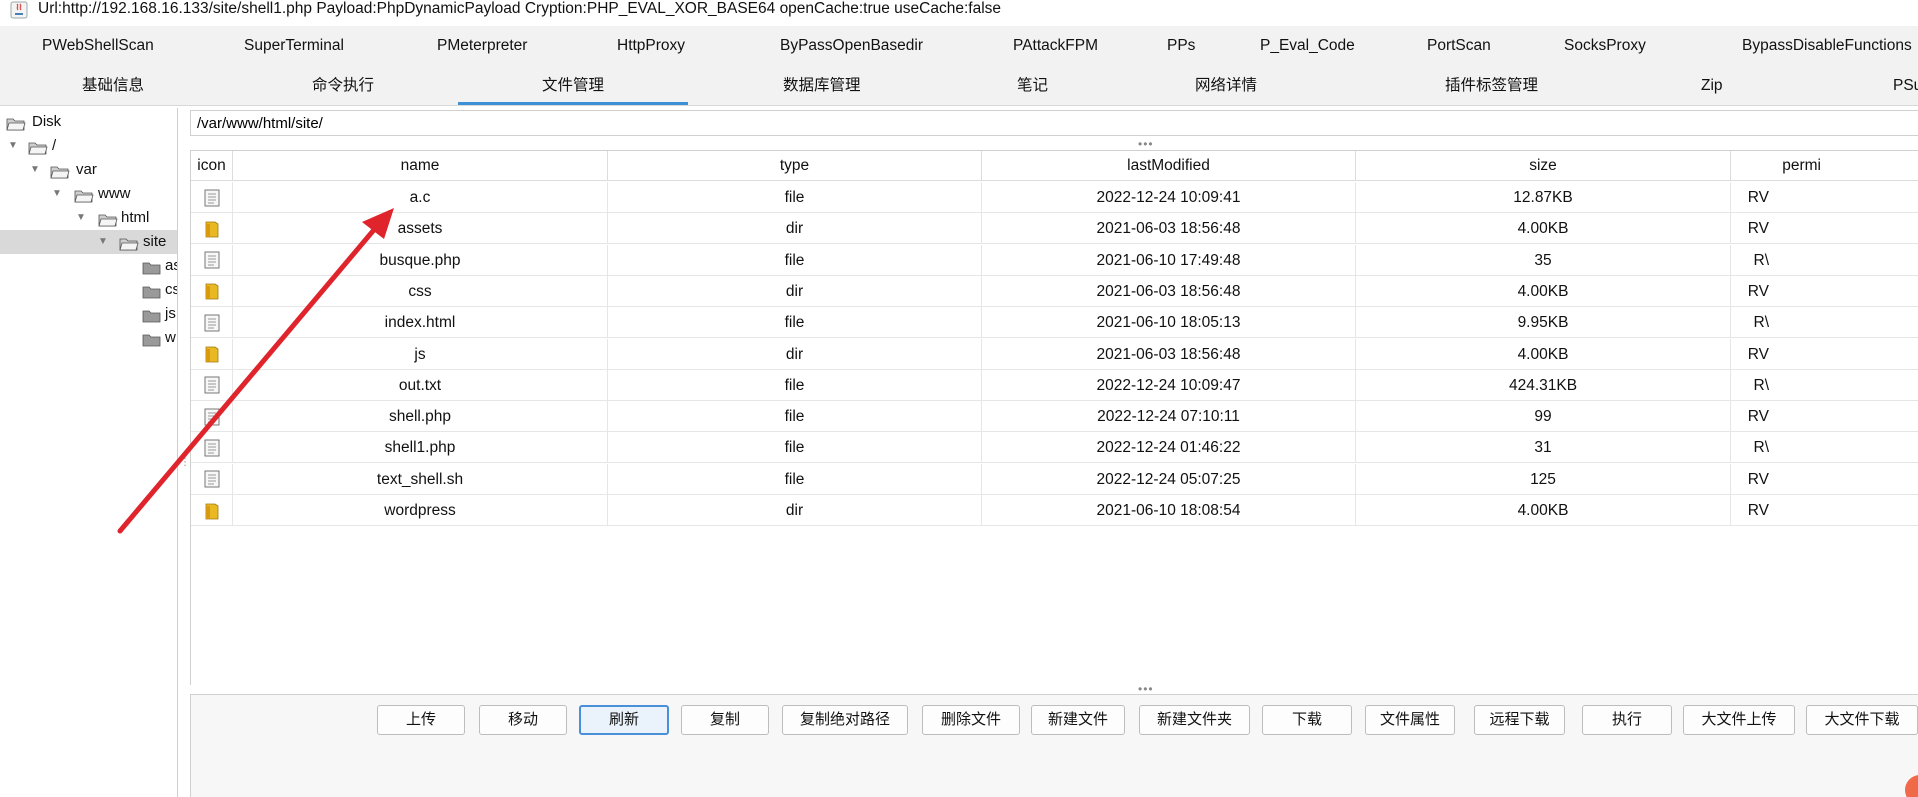 Image resolution: width=1918 pixels, height=797 pixels. Describe the element at coordinates (822, 86) in the screenshot. I see `tab-3: 数据库管理` at that location.